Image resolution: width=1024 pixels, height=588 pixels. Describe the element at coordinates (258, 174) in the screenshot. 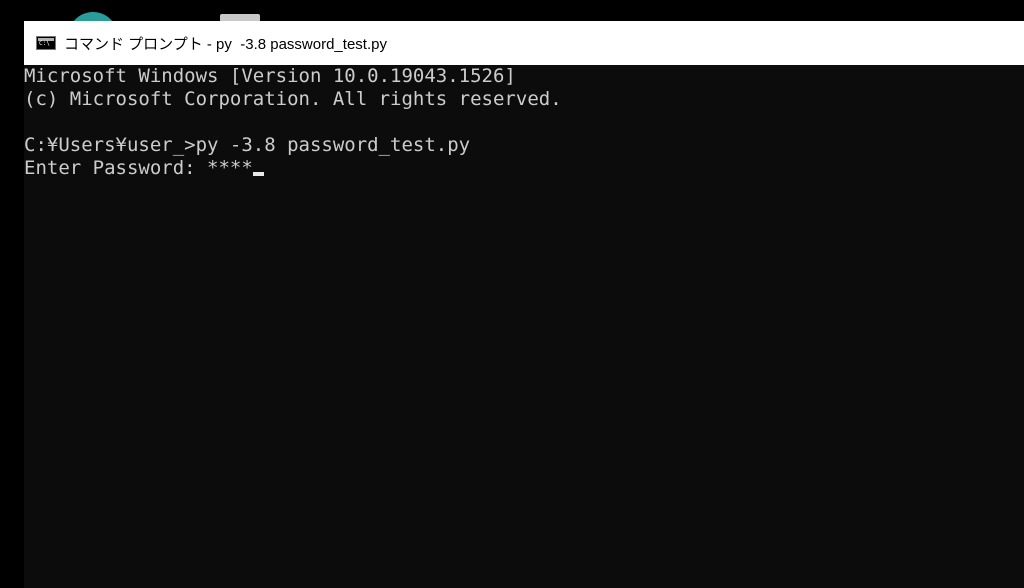

I see `text-cursor` at that location.